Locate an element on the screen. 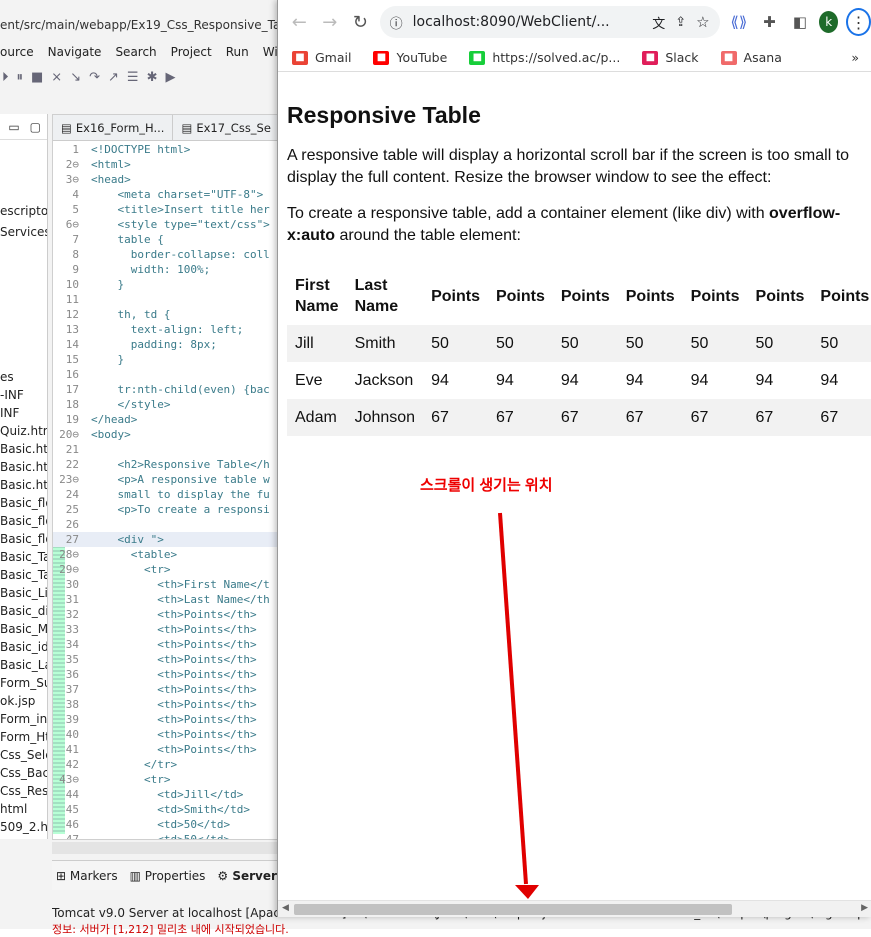  menu-navigate: Navigate is located at coordinates (75, 55).